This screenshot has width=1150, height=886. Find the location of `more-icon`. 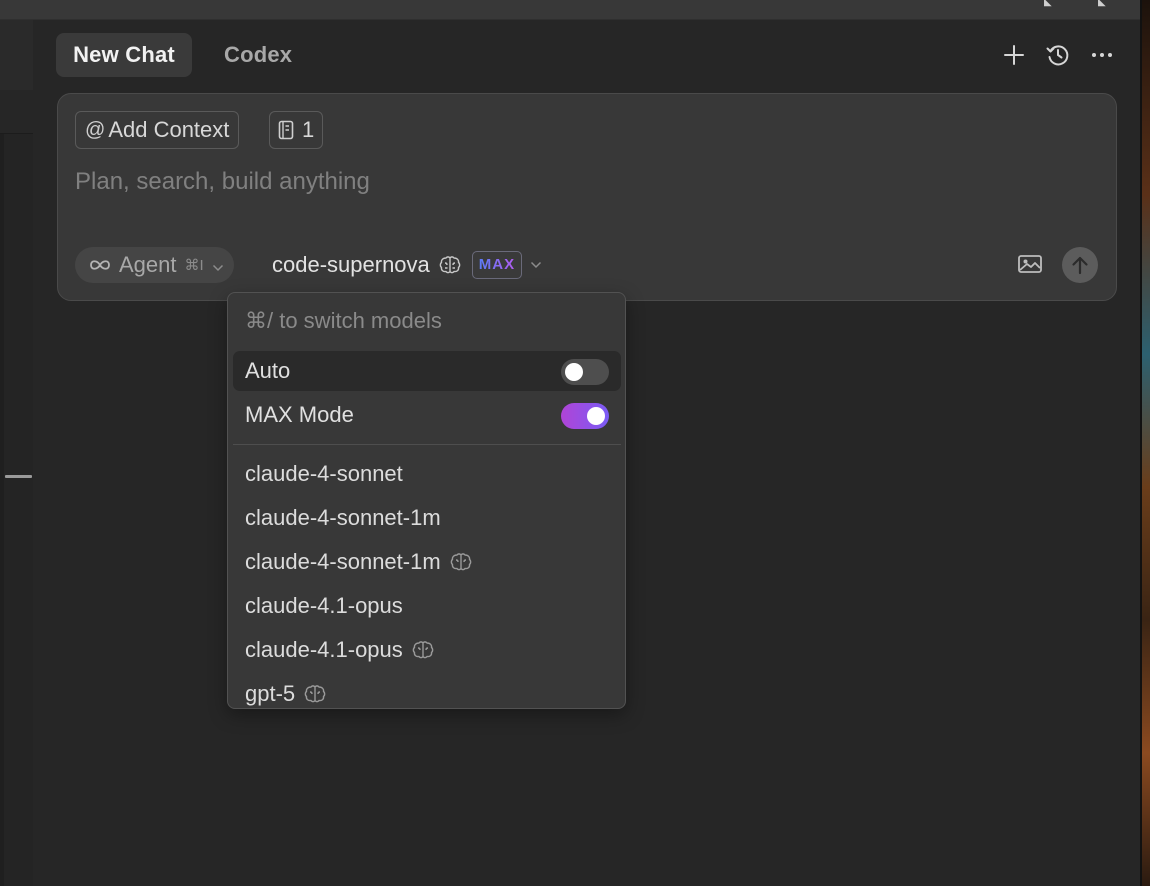

more-icon is located at coordinates (1102, 55).